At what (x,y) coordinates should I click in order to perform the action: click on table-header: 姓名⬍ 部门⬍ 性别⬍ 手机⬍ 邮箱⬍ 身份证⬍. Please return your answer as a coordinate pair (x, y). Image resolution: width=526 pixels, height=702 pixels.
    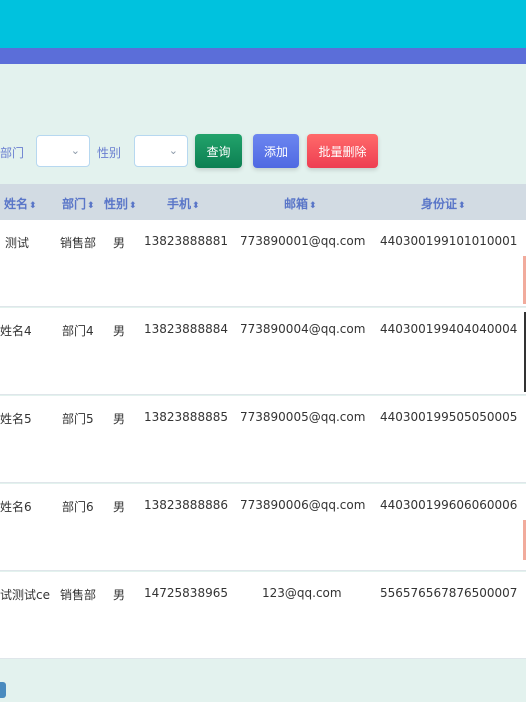
    Looking at the image, I should click on (263, 202).